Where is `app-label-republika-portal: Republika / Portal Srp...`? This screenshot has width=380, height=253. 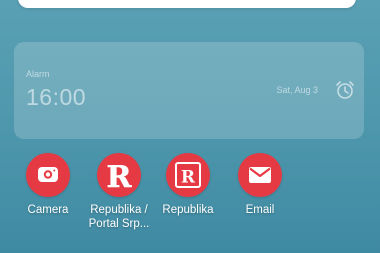 app-label-republika-portal: Republika / Portal Srp... is located at coordinates (119, 217).